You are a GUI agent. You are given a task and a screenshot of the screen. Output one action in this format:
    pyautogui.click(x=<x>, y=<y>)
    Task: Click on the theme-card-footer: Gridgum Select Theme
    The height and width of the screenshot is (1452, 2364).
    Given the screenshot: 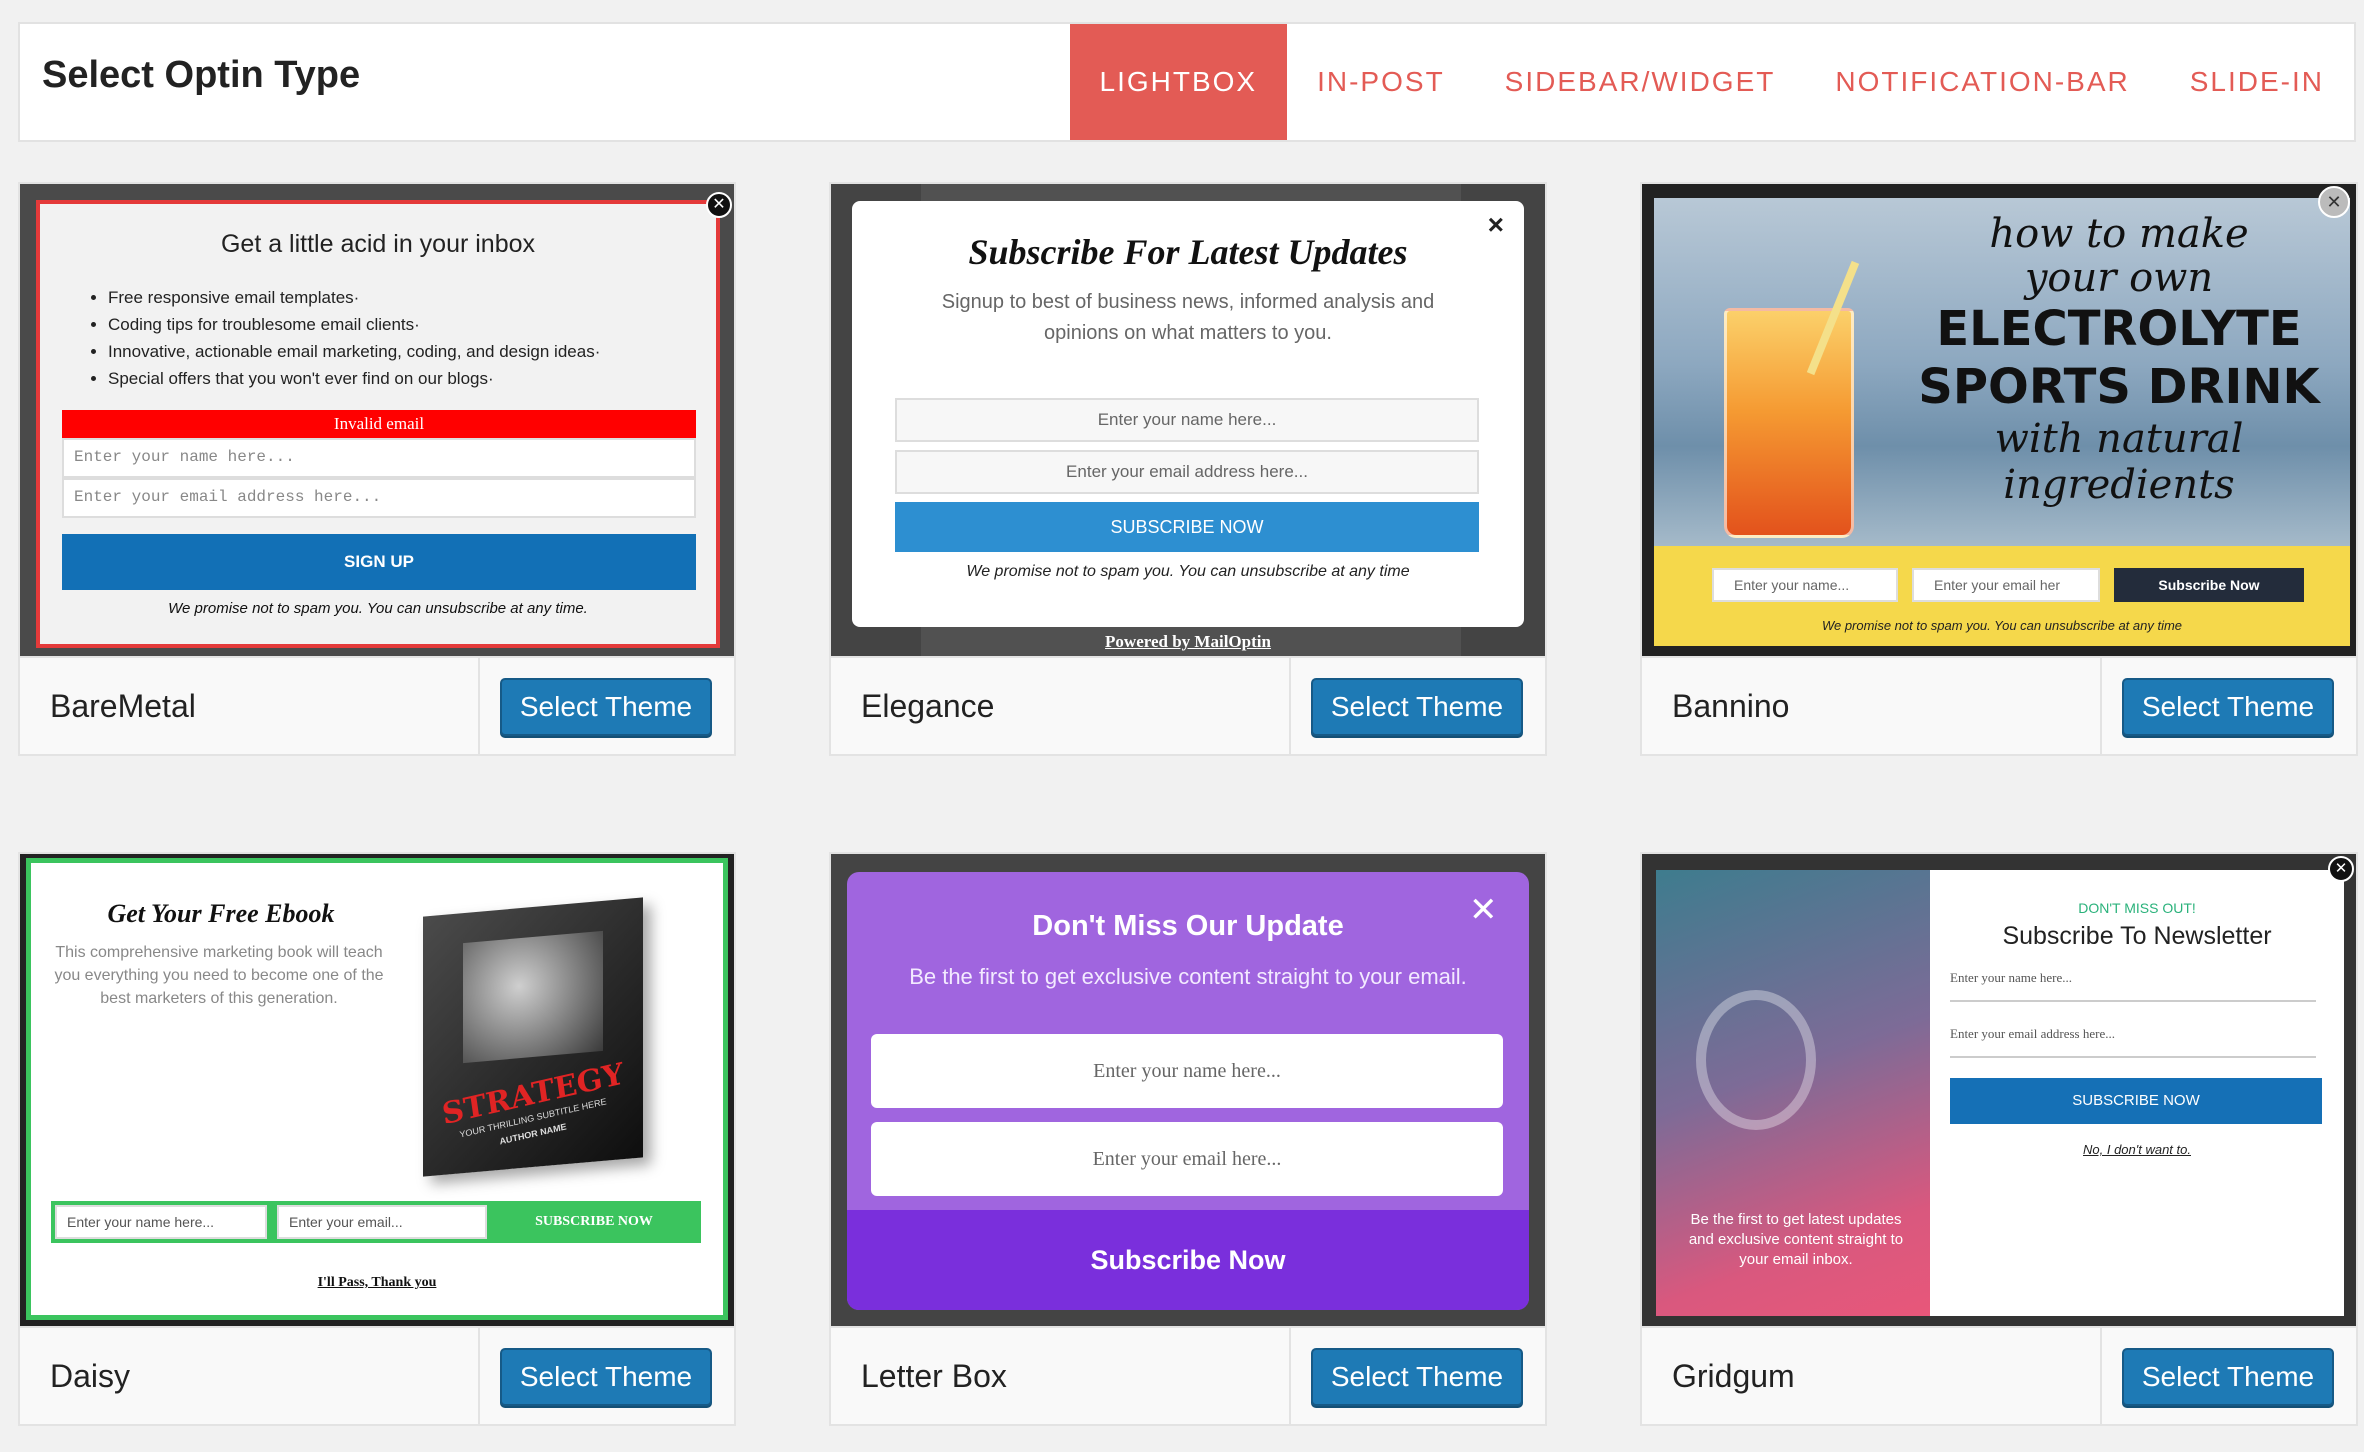 What is the action you would take?
    pyautogui.click(x=1999, y=1375)
    